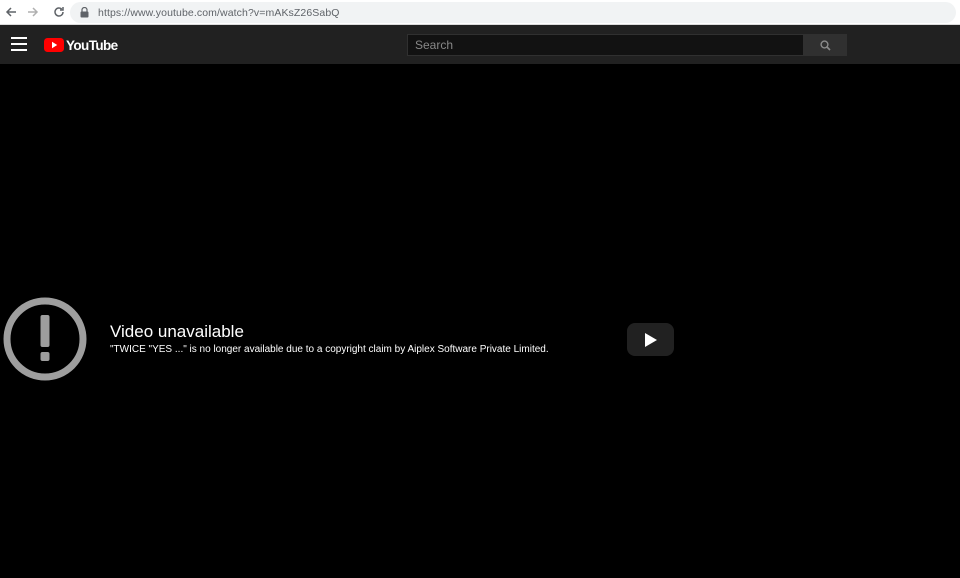 The height and width of the screenshot is (578, 960). Describe the element at coordinates (45, 339) in the screenshot. I see `exclamation-circle-icon` at that location.